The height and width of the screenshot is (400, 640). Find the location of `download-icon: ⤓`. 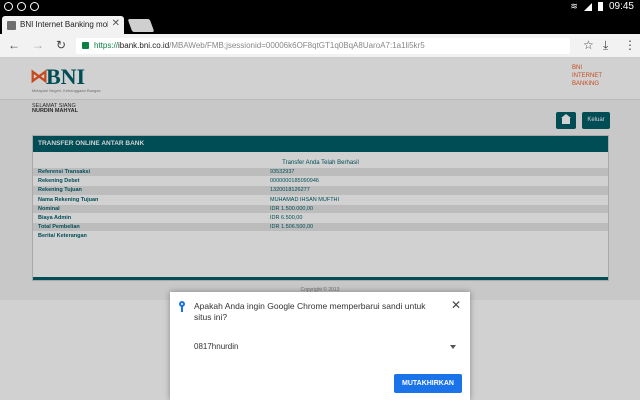

download-icon: ⤓ is located at coordinates (605, 45).